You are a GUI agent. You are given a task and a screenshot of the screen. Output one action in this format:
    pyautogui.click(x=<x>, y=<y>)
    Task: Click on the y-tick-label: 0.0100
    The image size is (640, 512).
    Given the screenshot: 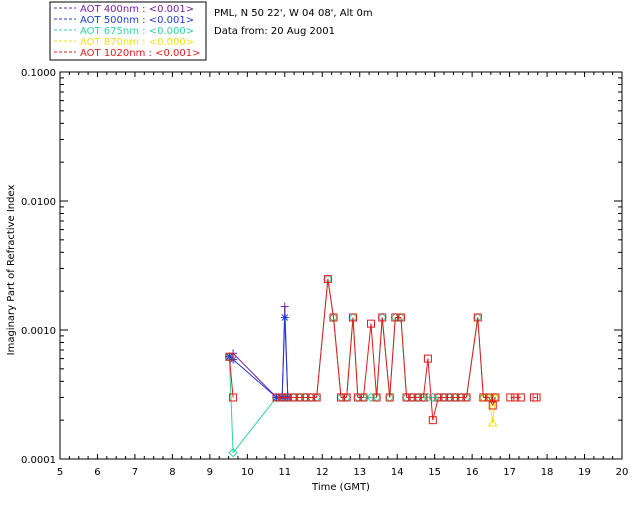 What is the action you would take?
    pyautogui.click(x=38, y=202)
    